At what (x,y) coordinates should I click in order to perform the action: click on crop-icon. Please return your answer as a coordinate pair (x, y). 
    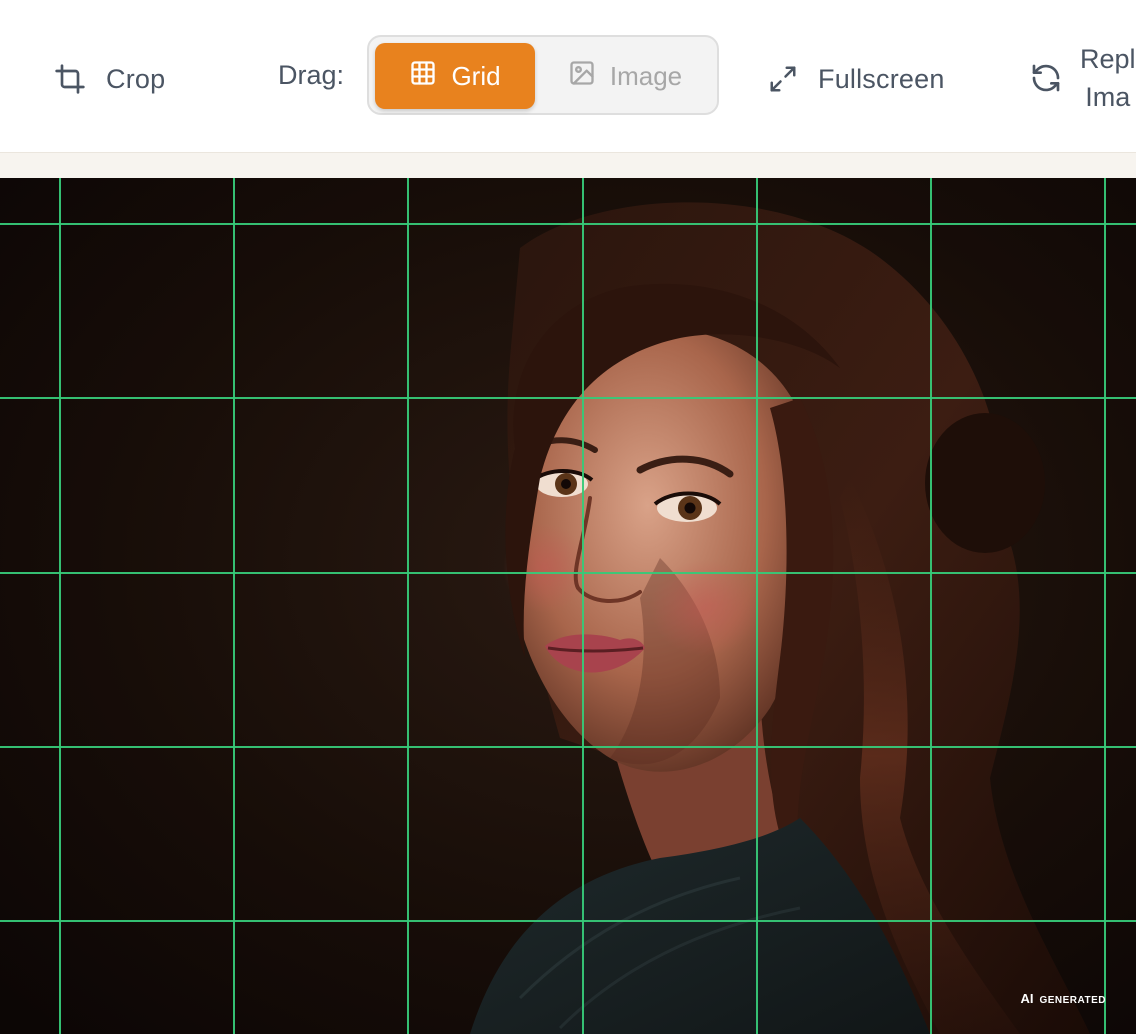
    Looking at the image, I should click on (70, 79).